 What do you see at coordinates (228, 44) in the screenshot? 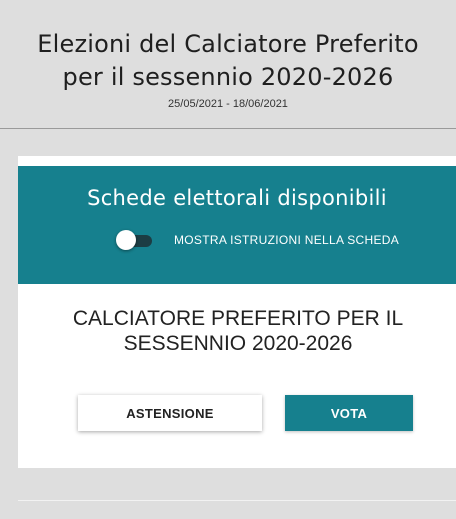
I see `page-title-line-1: Elezioni del Calciatore Preferito` at bounding box center [228, 44].